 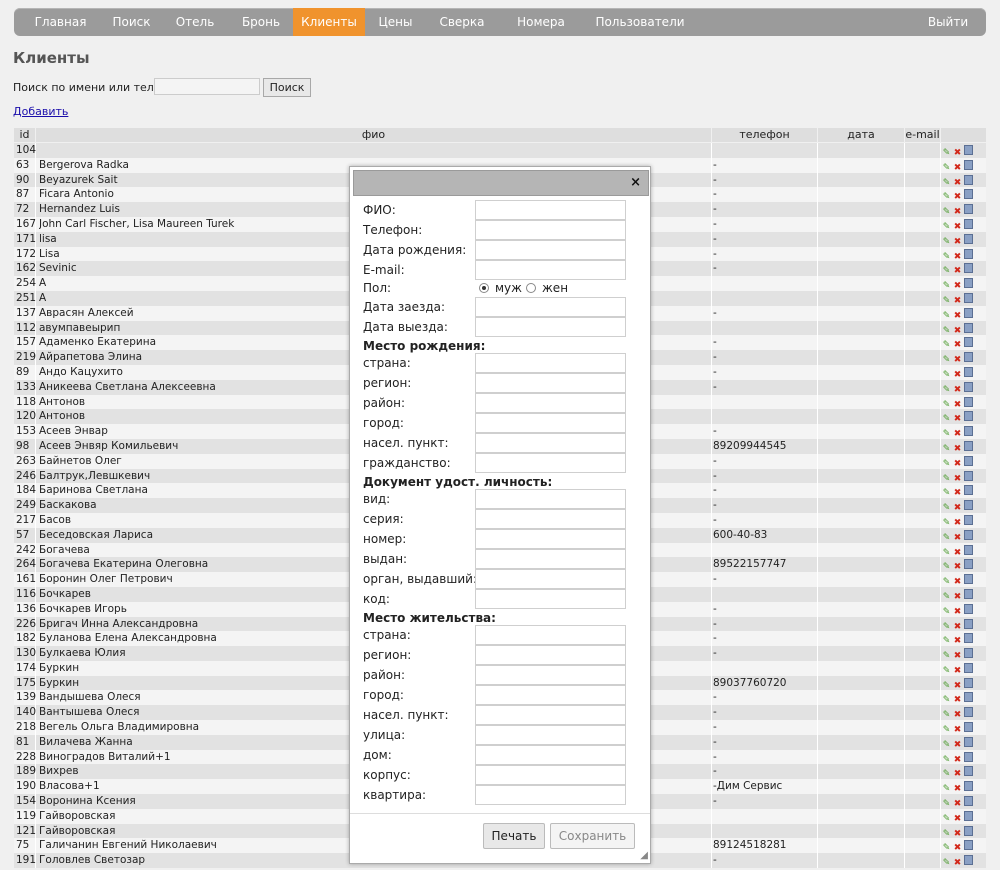 What do you see at coordinates (531, 288) in the screenshot?
I see `gender-female-radio` at bounding box center [531, 288].